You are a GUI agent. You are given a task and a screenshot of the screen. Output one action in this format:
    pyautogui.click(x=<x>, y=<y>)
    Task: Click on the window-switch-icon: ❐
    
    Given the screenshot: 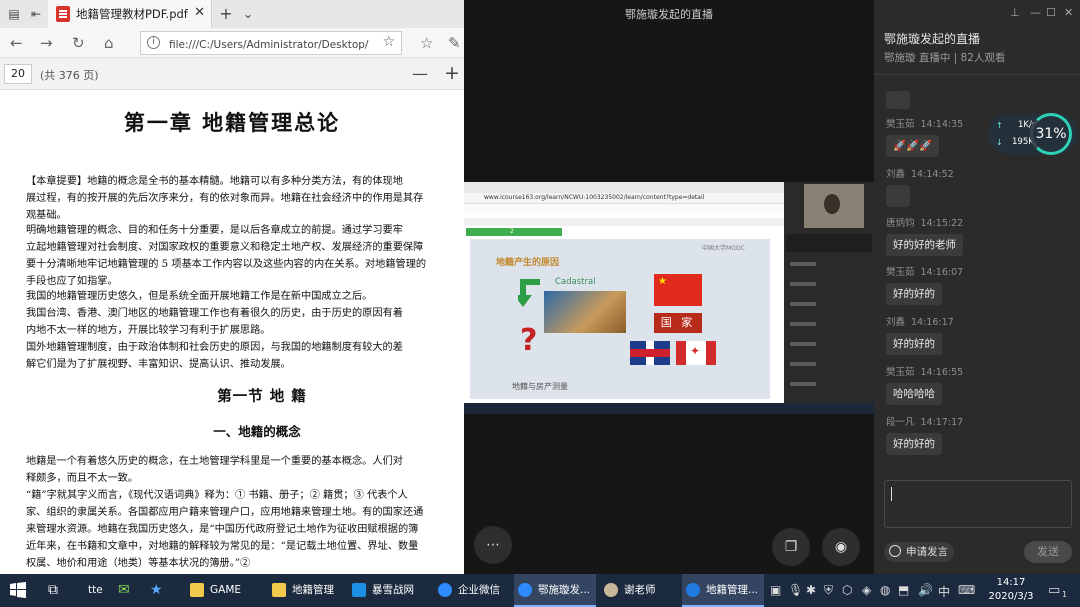 What is the action you would take?
    pyautogui.click(x=791, y=547)
    